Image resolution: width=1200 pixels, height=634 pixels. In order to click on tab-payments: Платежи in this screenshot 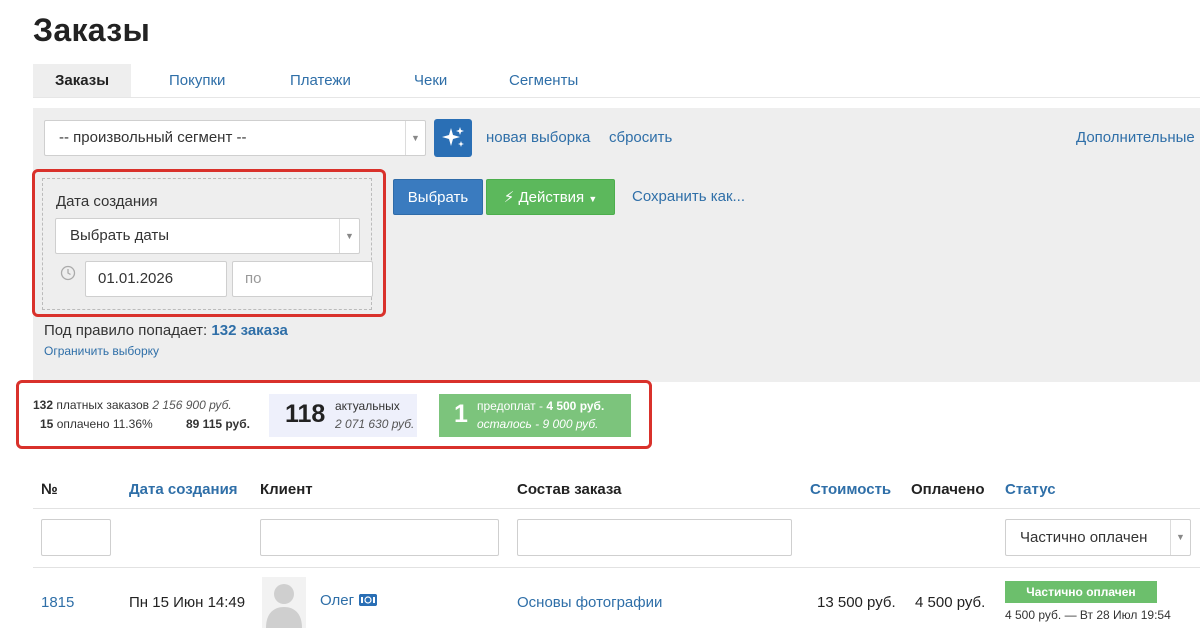, I will do `click(320, 80)`.